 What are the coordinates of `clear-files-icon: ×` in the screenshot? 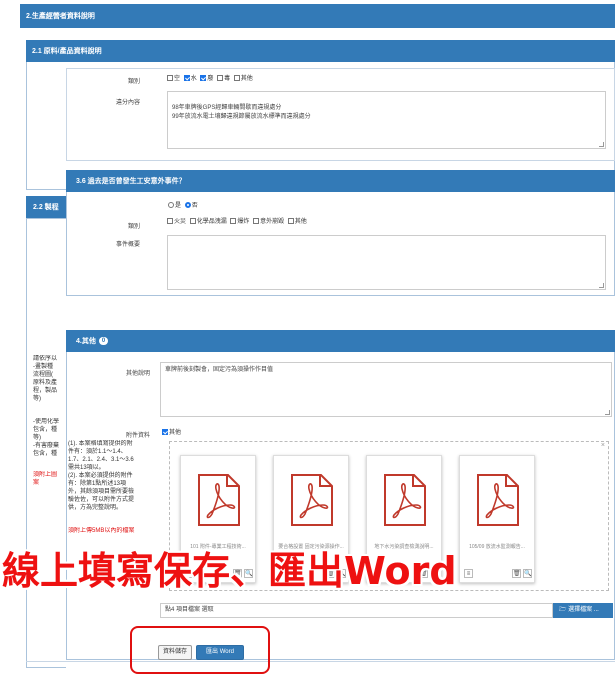 It's located at (603, 445).